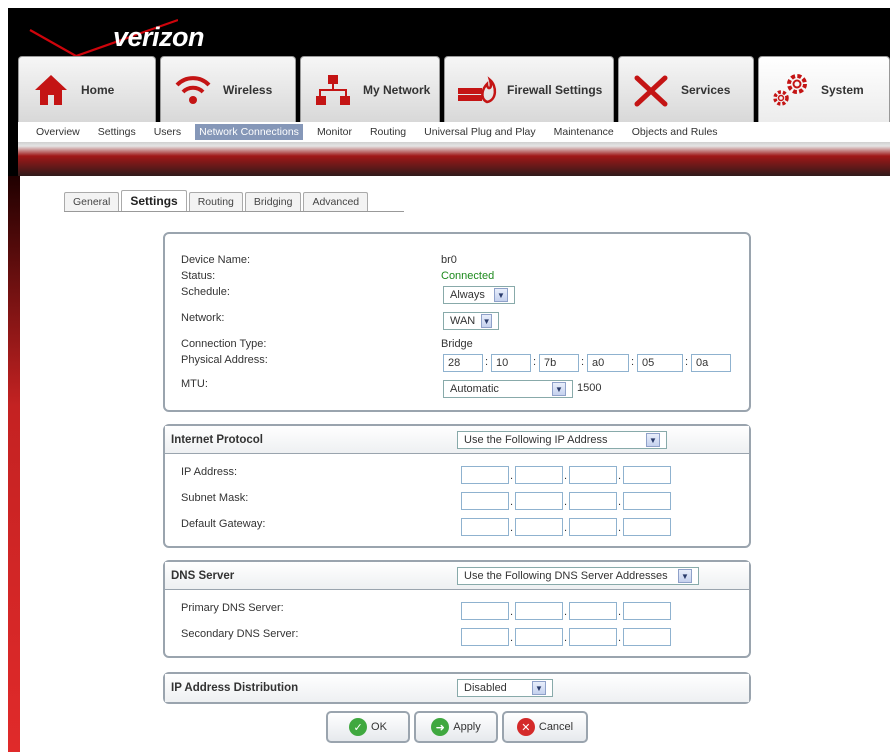 This screenshot has height=752, width=890. Describe the element at coordinates (457, 344) in the screenshot. I see `connection-type-value: Bridge` at that location.